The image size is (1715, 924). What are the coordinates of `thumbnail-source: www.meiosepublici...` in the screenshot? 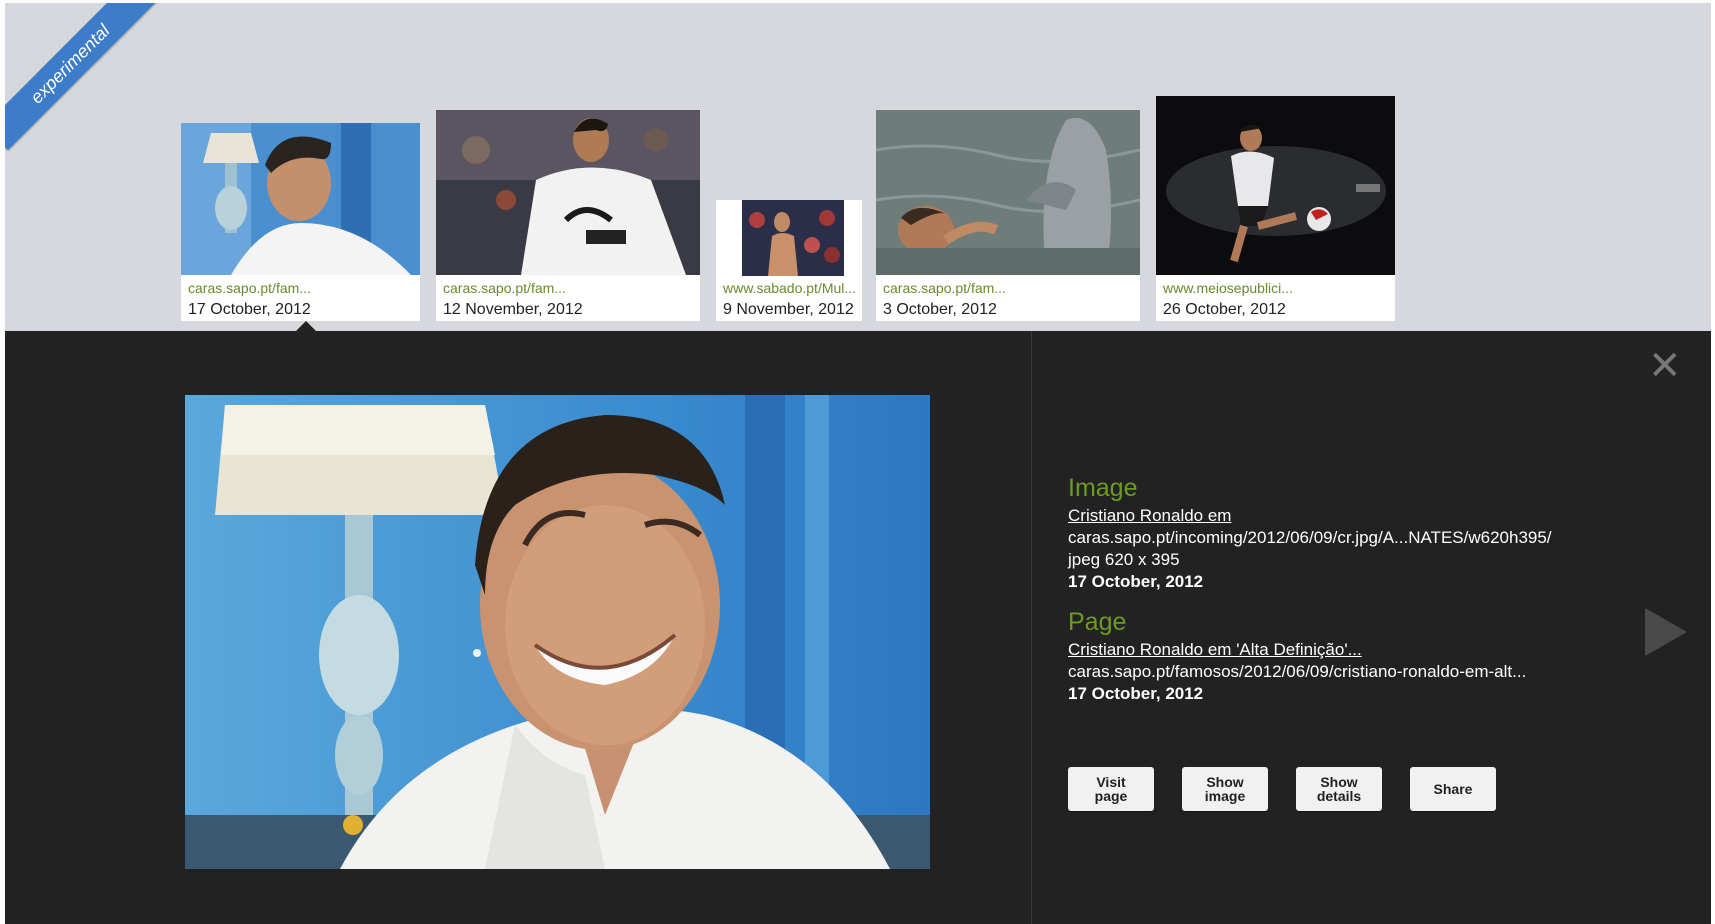 It's located at (1228, 288).